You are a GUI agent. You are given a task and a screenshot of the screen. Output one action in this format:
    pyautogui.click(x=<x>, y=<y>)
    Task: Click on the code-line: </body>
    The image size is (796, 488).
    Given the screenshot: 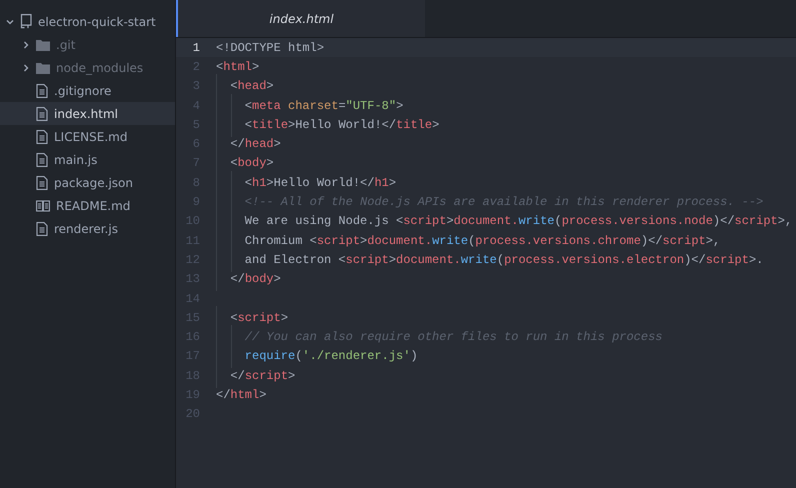 What is the action you would take?
    pyautogui.click(x=248, y=279)
    